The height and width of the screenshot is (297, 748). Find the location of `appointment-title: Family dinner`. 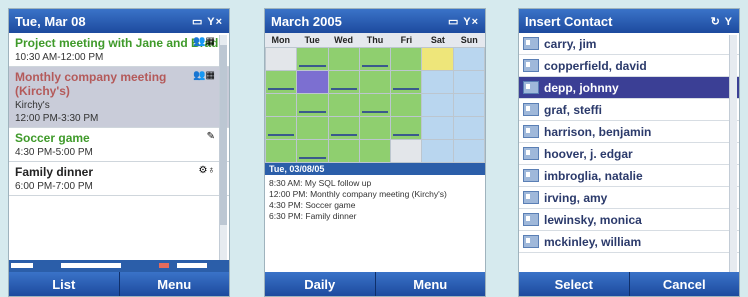

appointment-title: Family dinner is located at coordinates (54, 172).